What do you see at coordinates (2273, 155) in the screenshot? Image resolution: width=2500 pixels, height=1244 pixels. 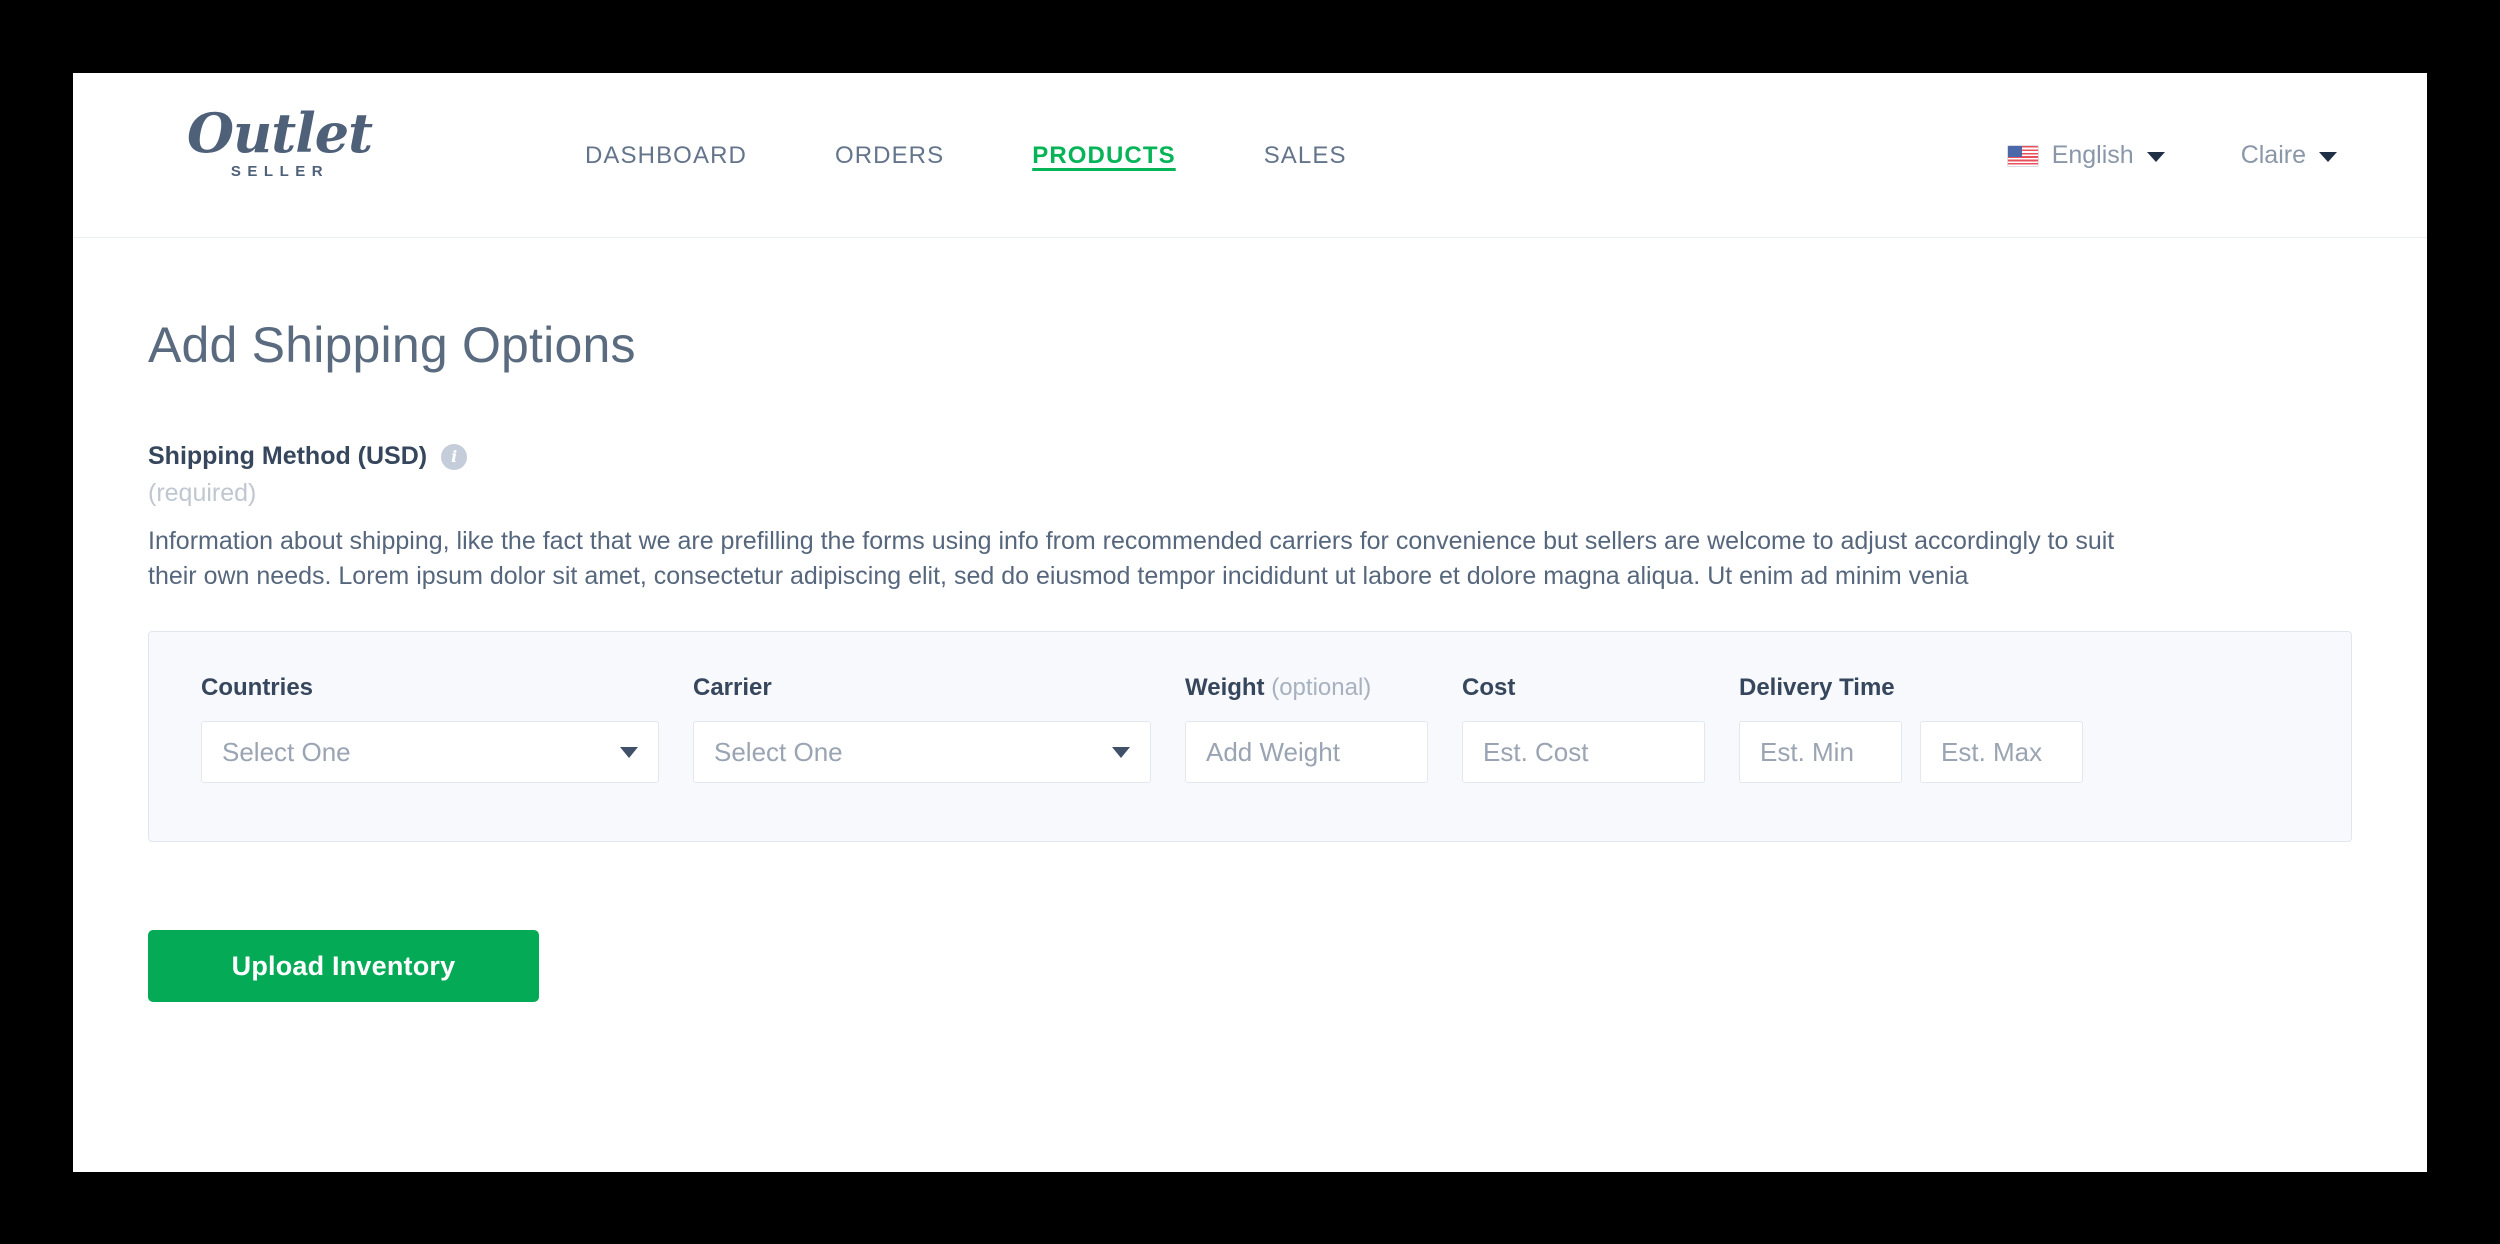 I see `user-menu-label: Claire` at bounding box center [2273, 155].